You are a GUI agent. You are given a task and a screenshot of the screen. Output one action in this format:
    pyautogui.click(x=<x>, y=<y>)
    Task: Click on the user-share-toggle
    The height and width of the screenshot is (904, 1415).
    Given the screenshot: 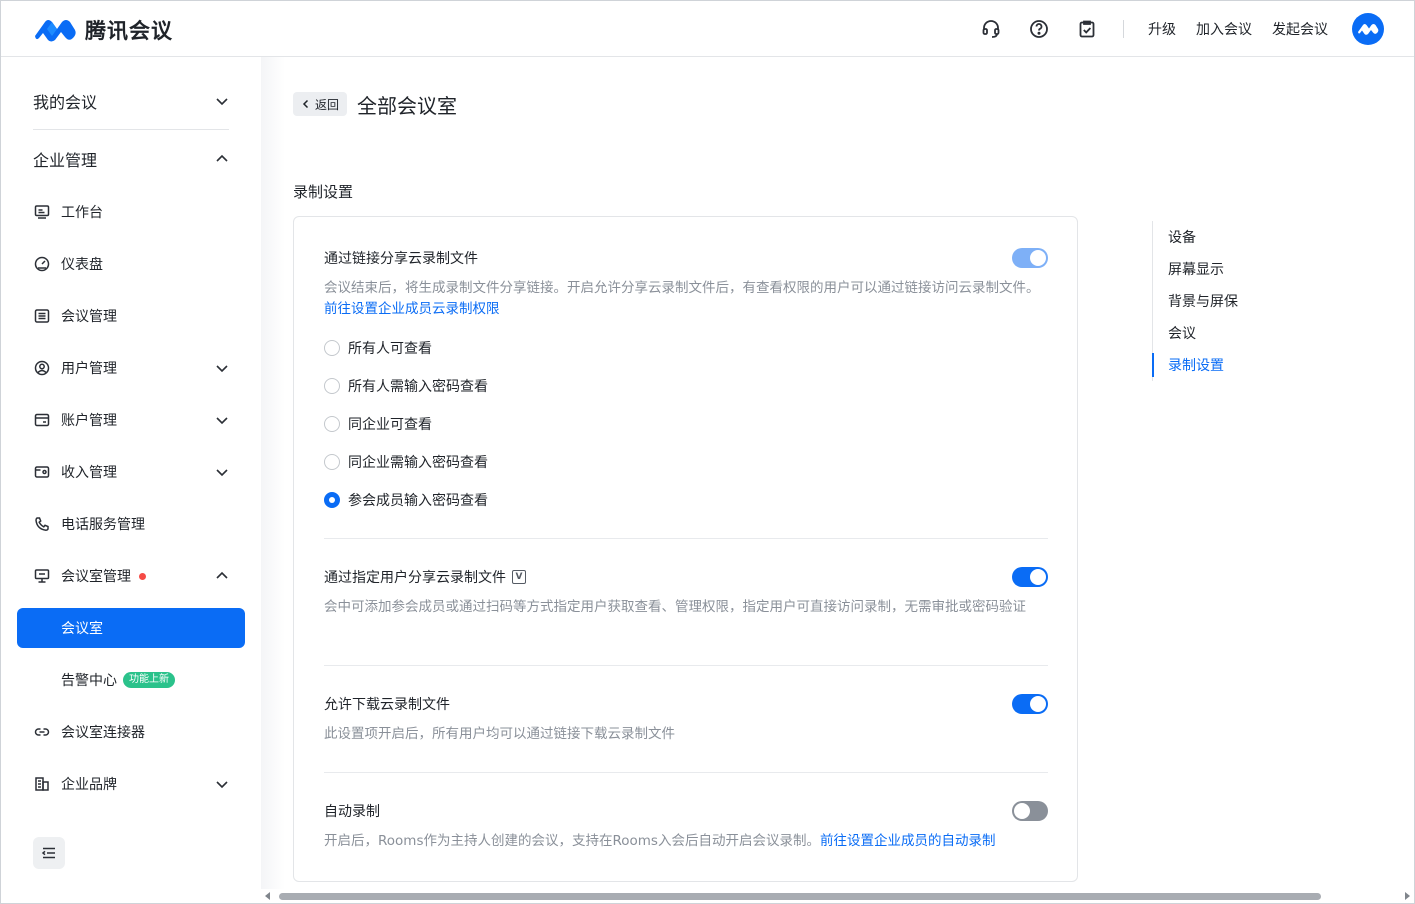 What is the action you would take?
    pyautogui.click(x=1030, y=577)
    